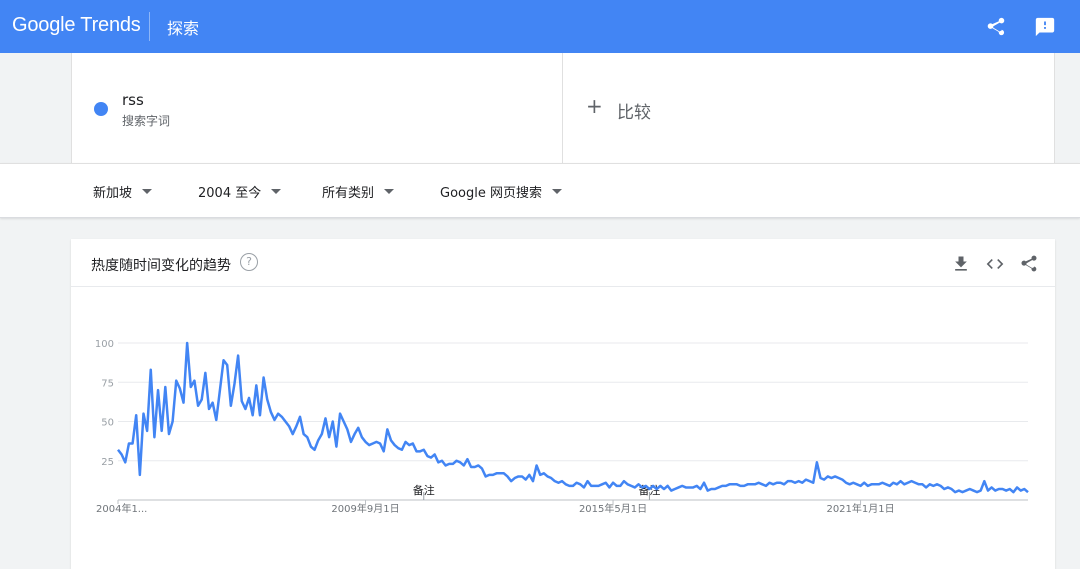 This screenshot has width=1080, height=569. I want to click on header-divider, so click(149, 26).